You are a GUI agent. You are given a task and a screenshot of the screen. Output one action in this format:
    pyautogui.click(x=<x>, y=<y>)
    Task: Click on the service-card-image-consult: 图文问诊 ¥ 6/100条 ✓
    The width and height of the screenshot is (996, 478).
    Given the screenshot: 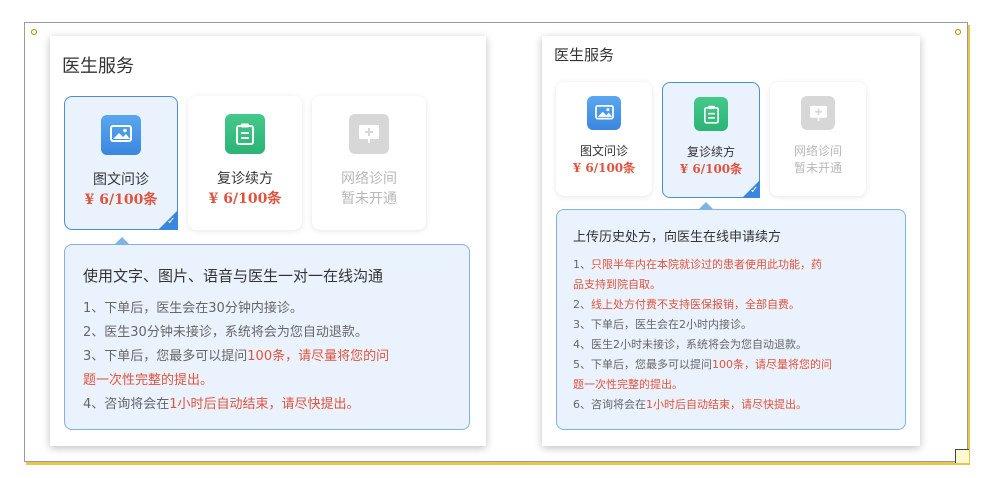 What is the action you would take?
    pyautogui.click(x=121, y=163)
    